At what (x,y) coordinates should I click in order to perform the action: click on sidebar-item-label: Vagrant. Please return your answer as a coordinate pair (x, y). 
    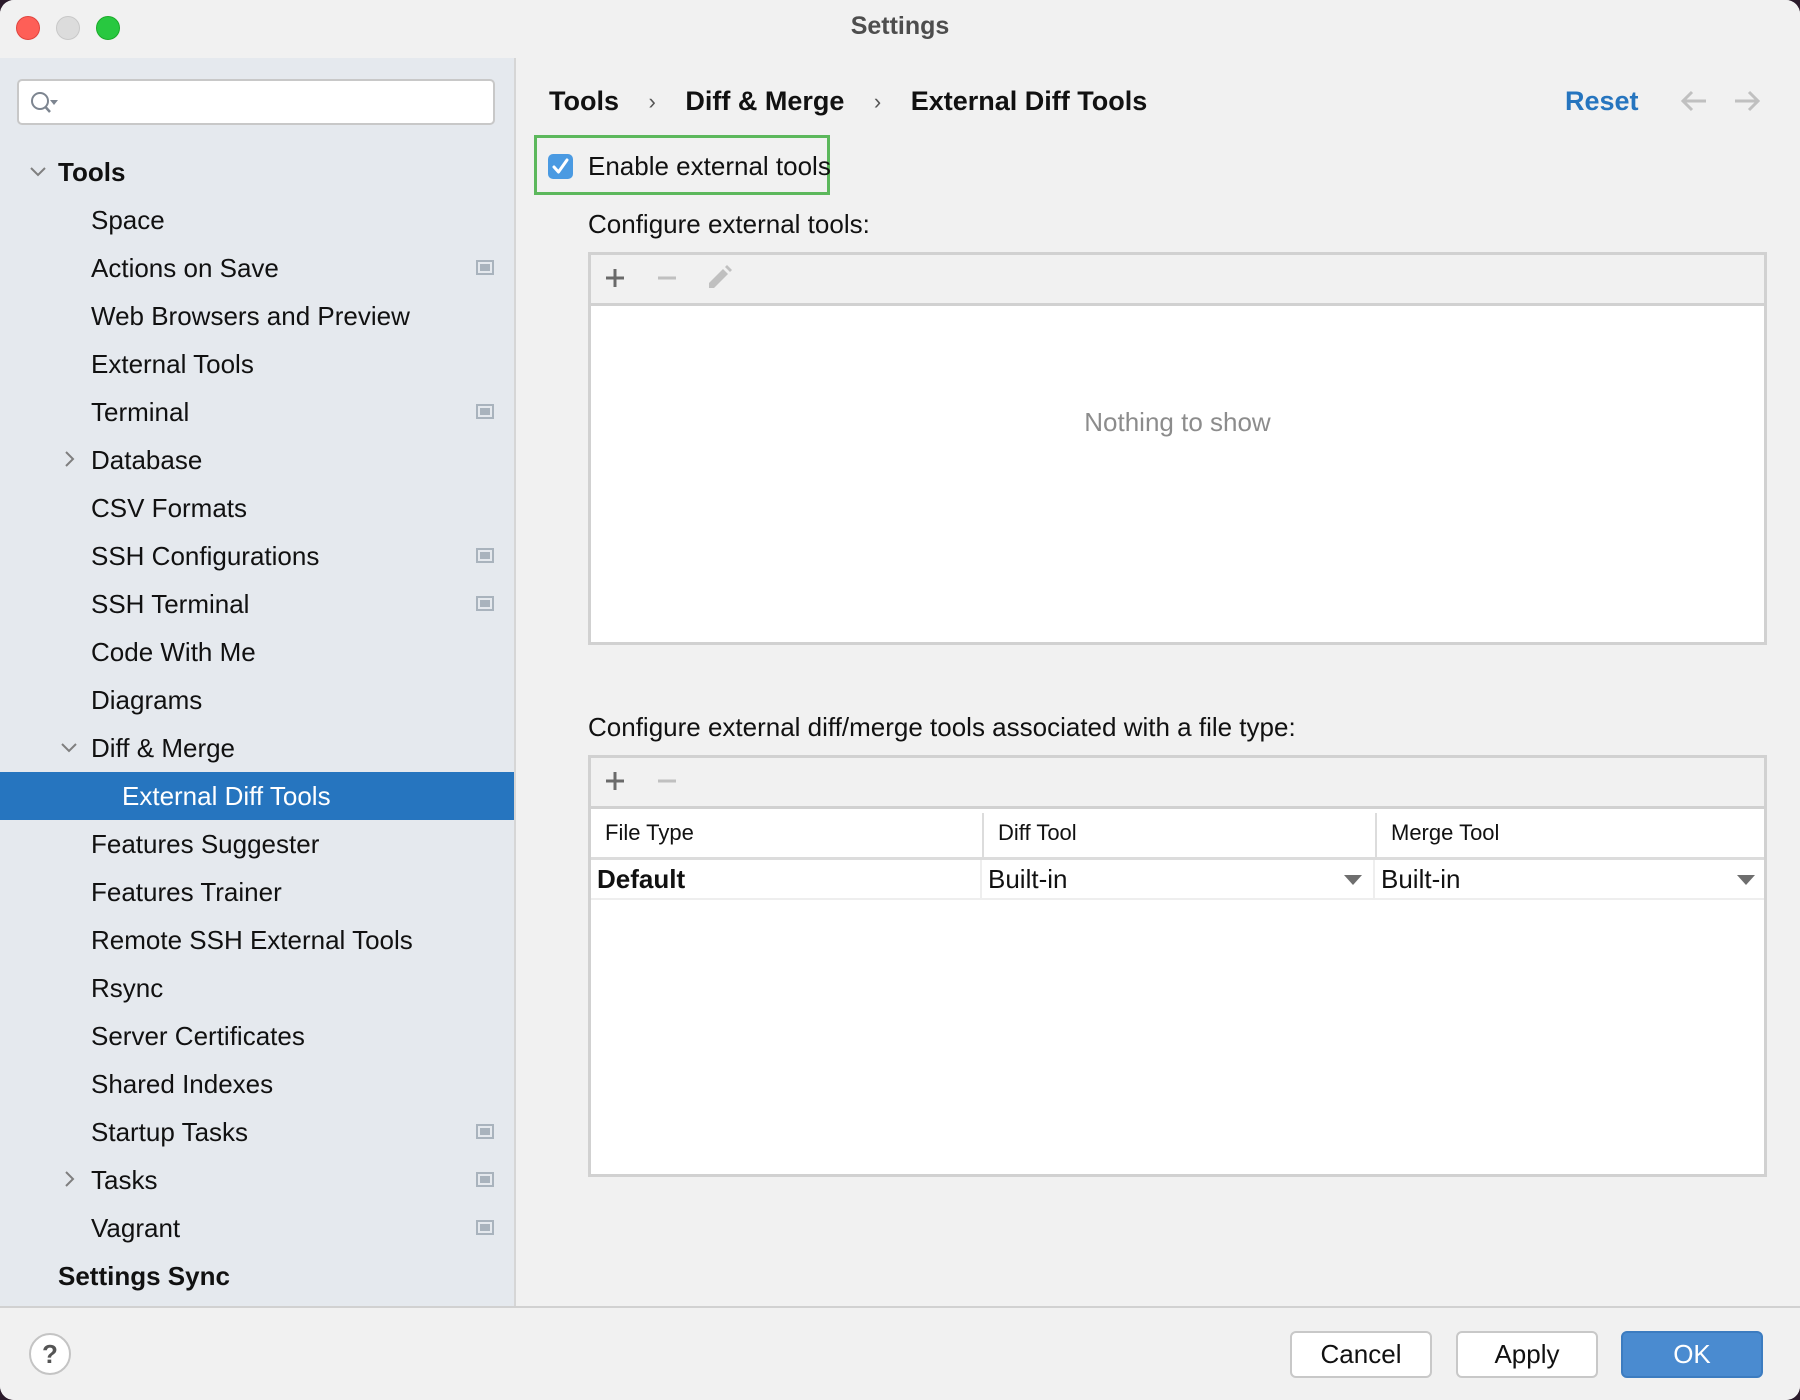
    Looking at the image, I should click on (136, 1228).